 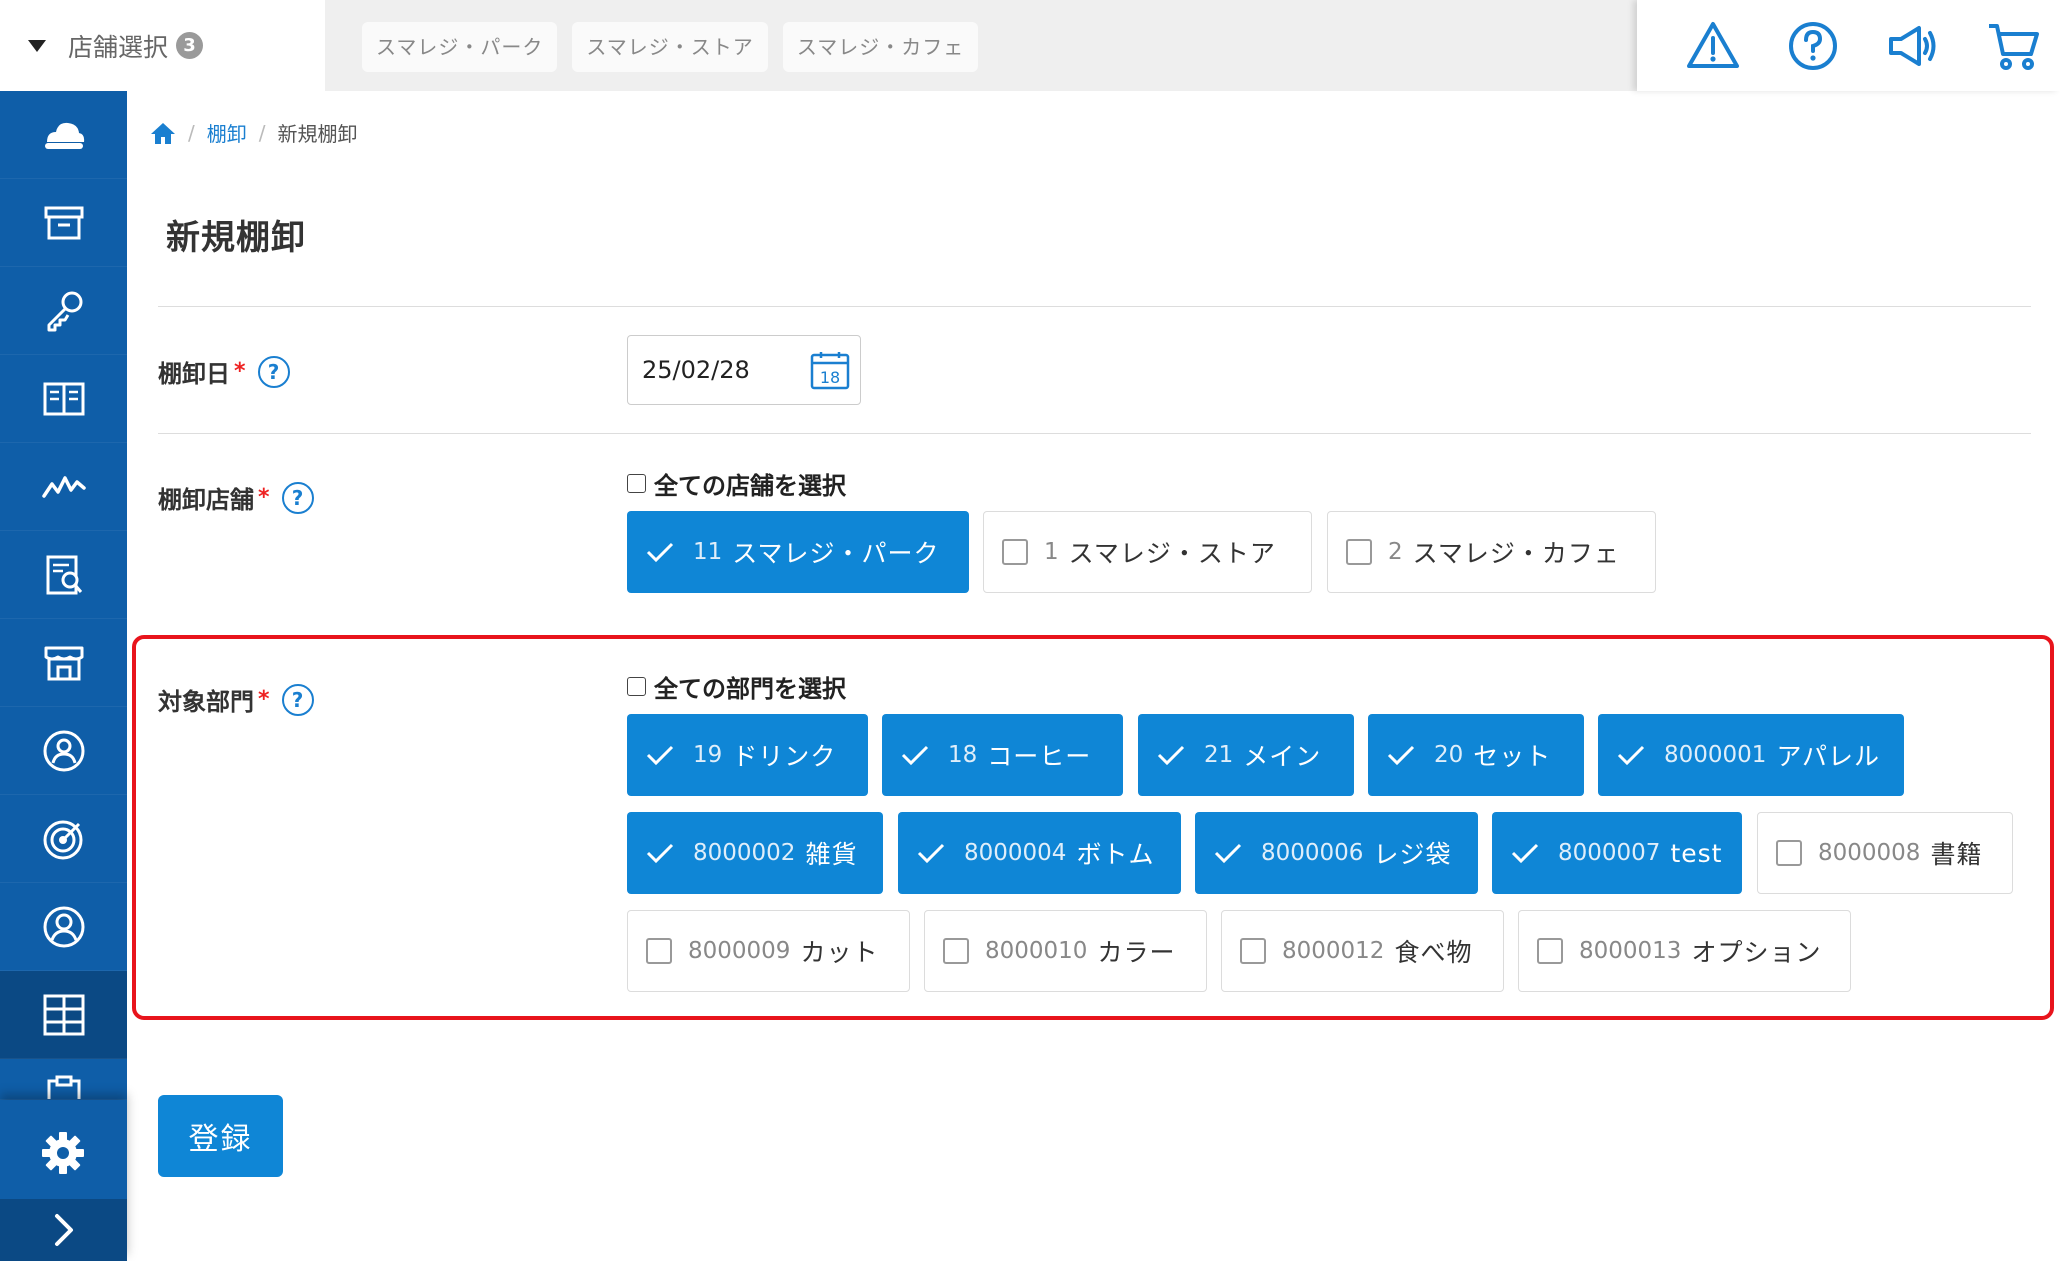 What do you see at coordinates (220, 1136) in the screenshot?
I see `submit-button: 登録` at bounding box center [220, 1136].